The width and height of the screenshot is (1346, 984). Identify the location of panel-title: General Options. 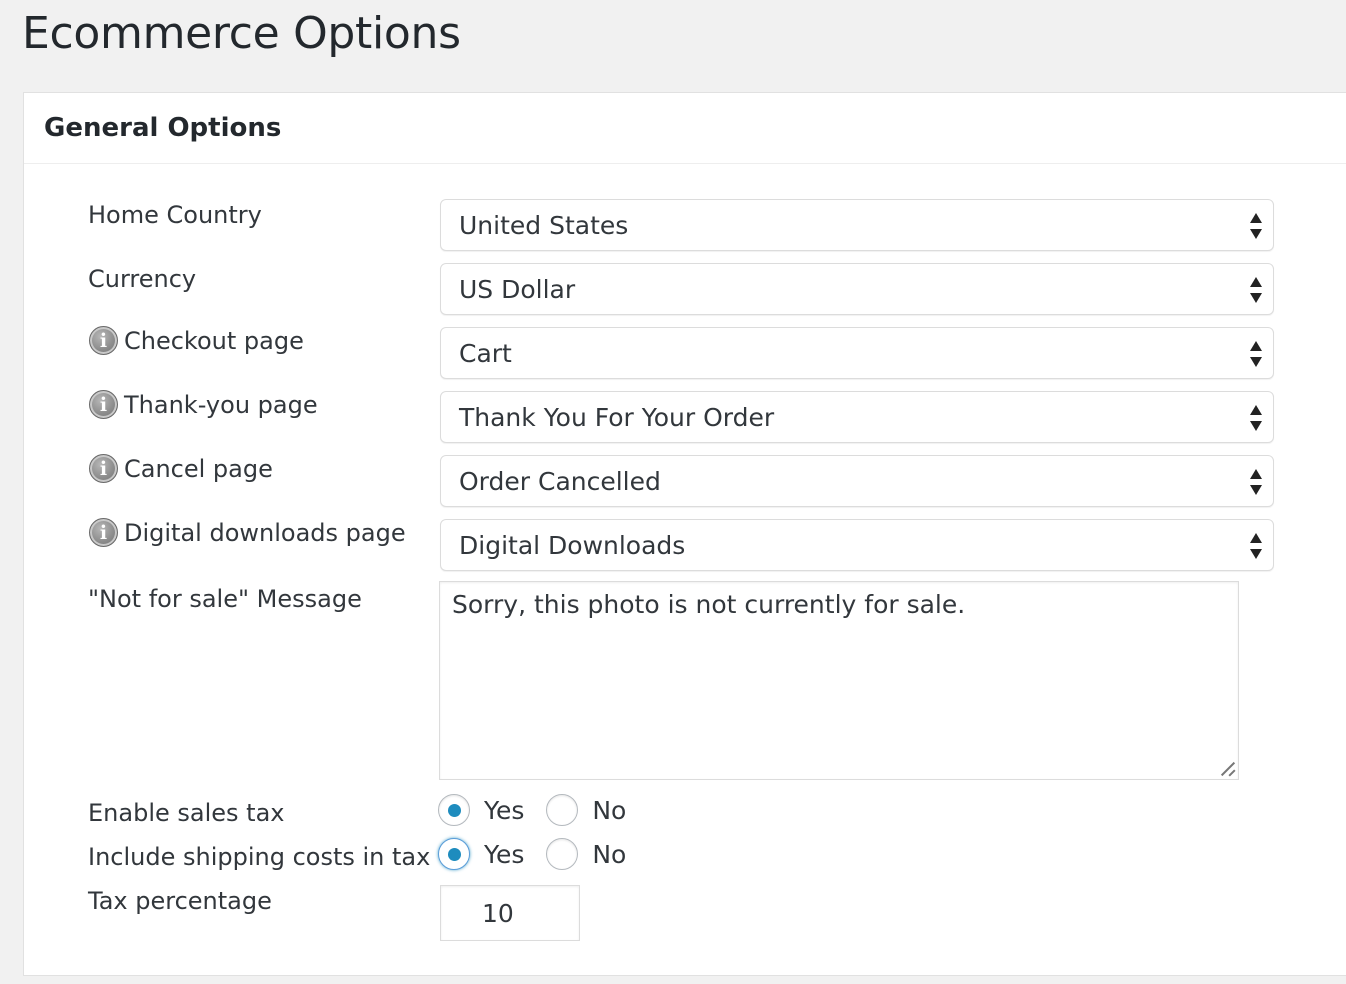
(163, 128).